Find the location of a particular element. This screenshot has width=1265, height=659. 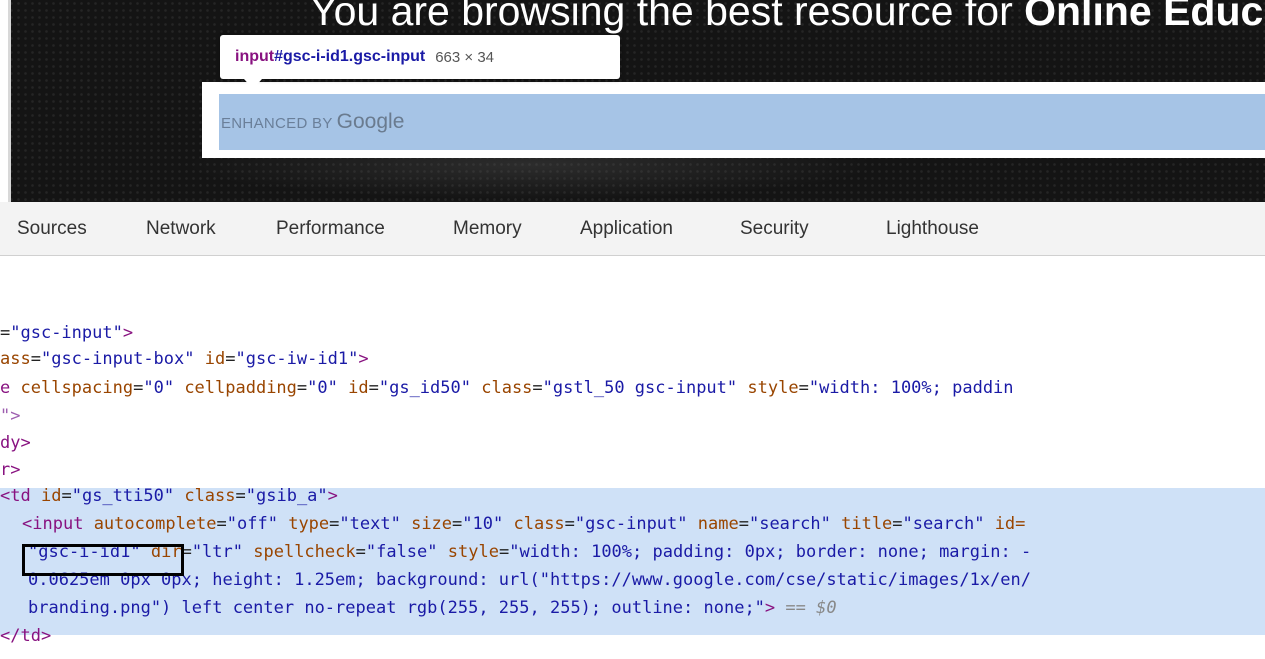

tab-memory: Memory is located at coordinates (487, 229).